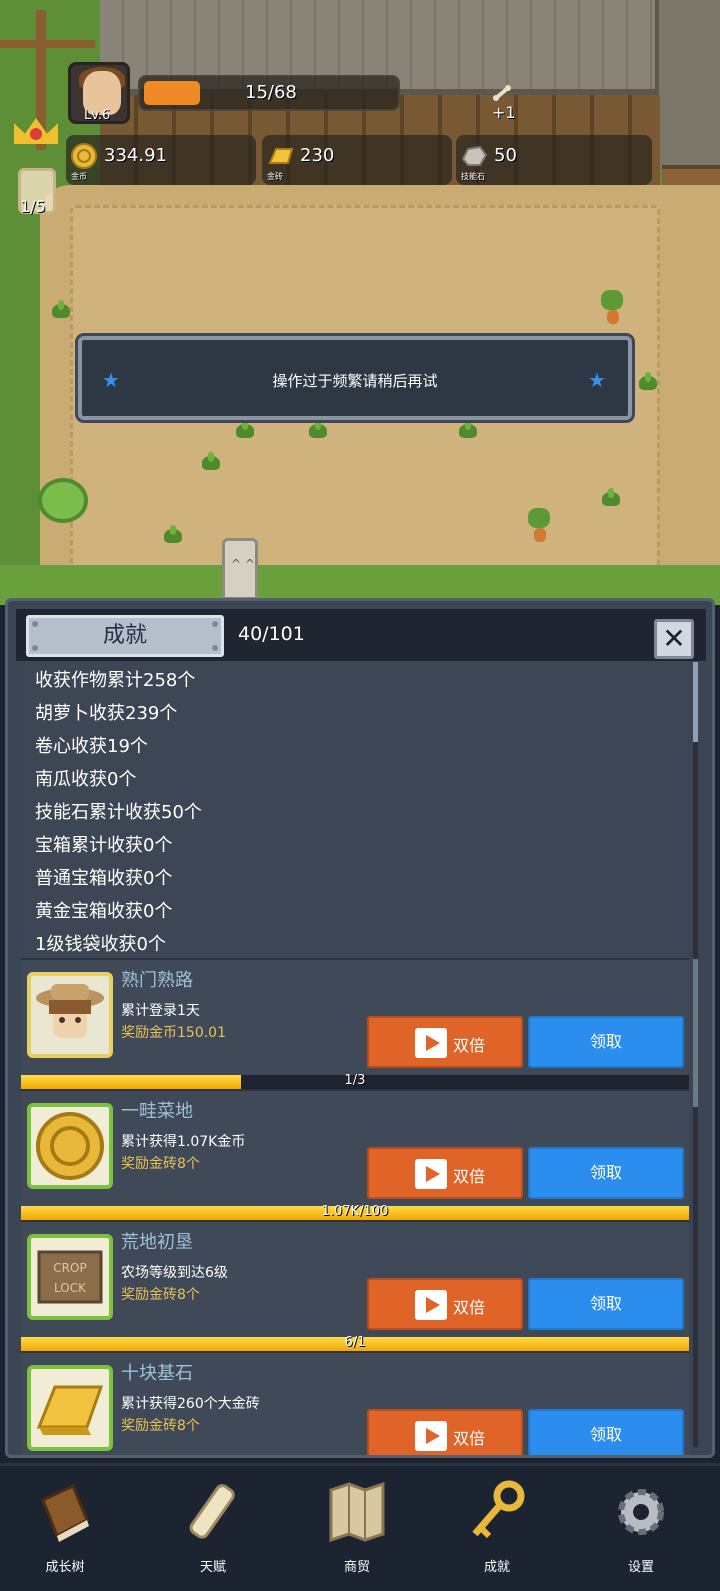  Describe the element at coordinates (640, 1567) in the screenshot. I see `nav-label: 设置` at that location.